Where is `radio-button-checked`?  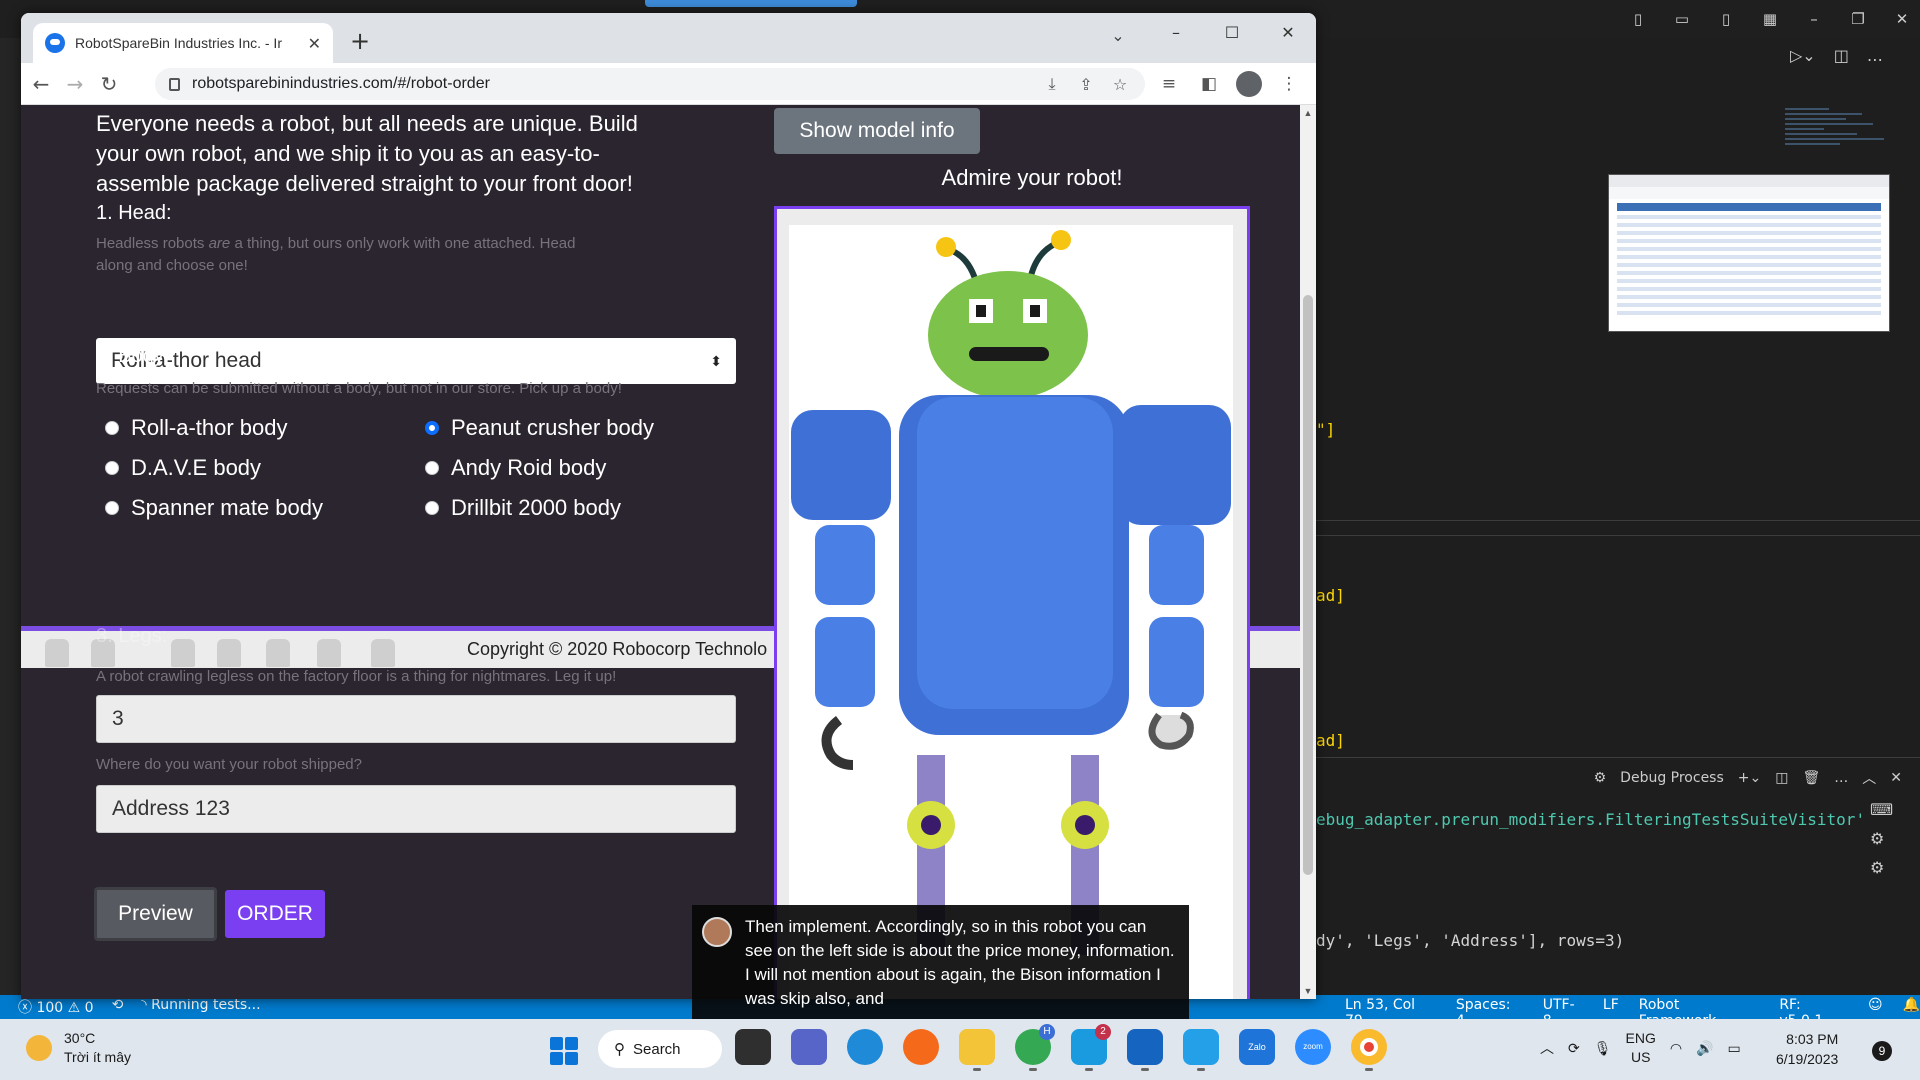 radio-button-checked is located at coordinates (432, 428).